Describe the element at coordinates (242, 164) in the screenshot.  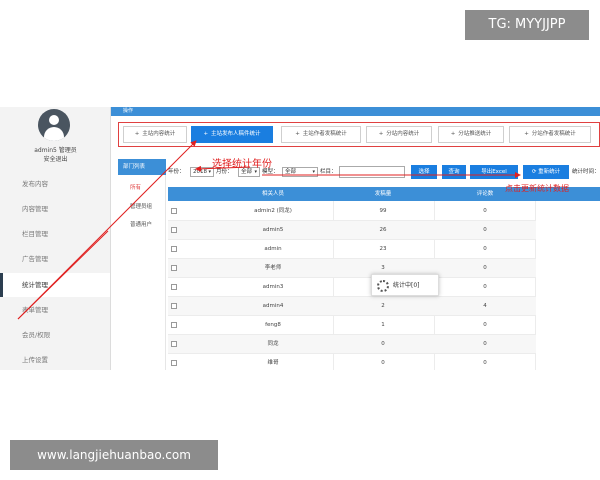
I see `annotation-select-year: 选择统计年份` at that location.